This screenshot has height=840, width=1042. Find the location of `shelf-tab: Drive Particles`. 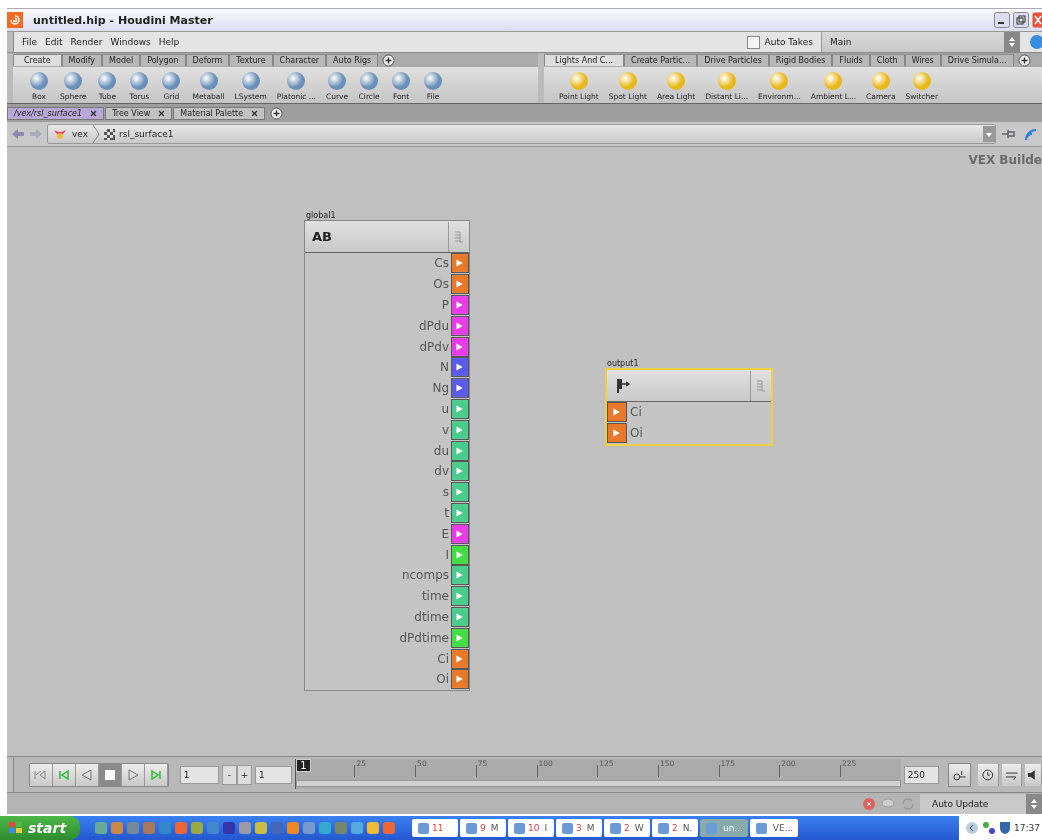

shelf-tab: Drive Particles is located at coordinates (733, 60).